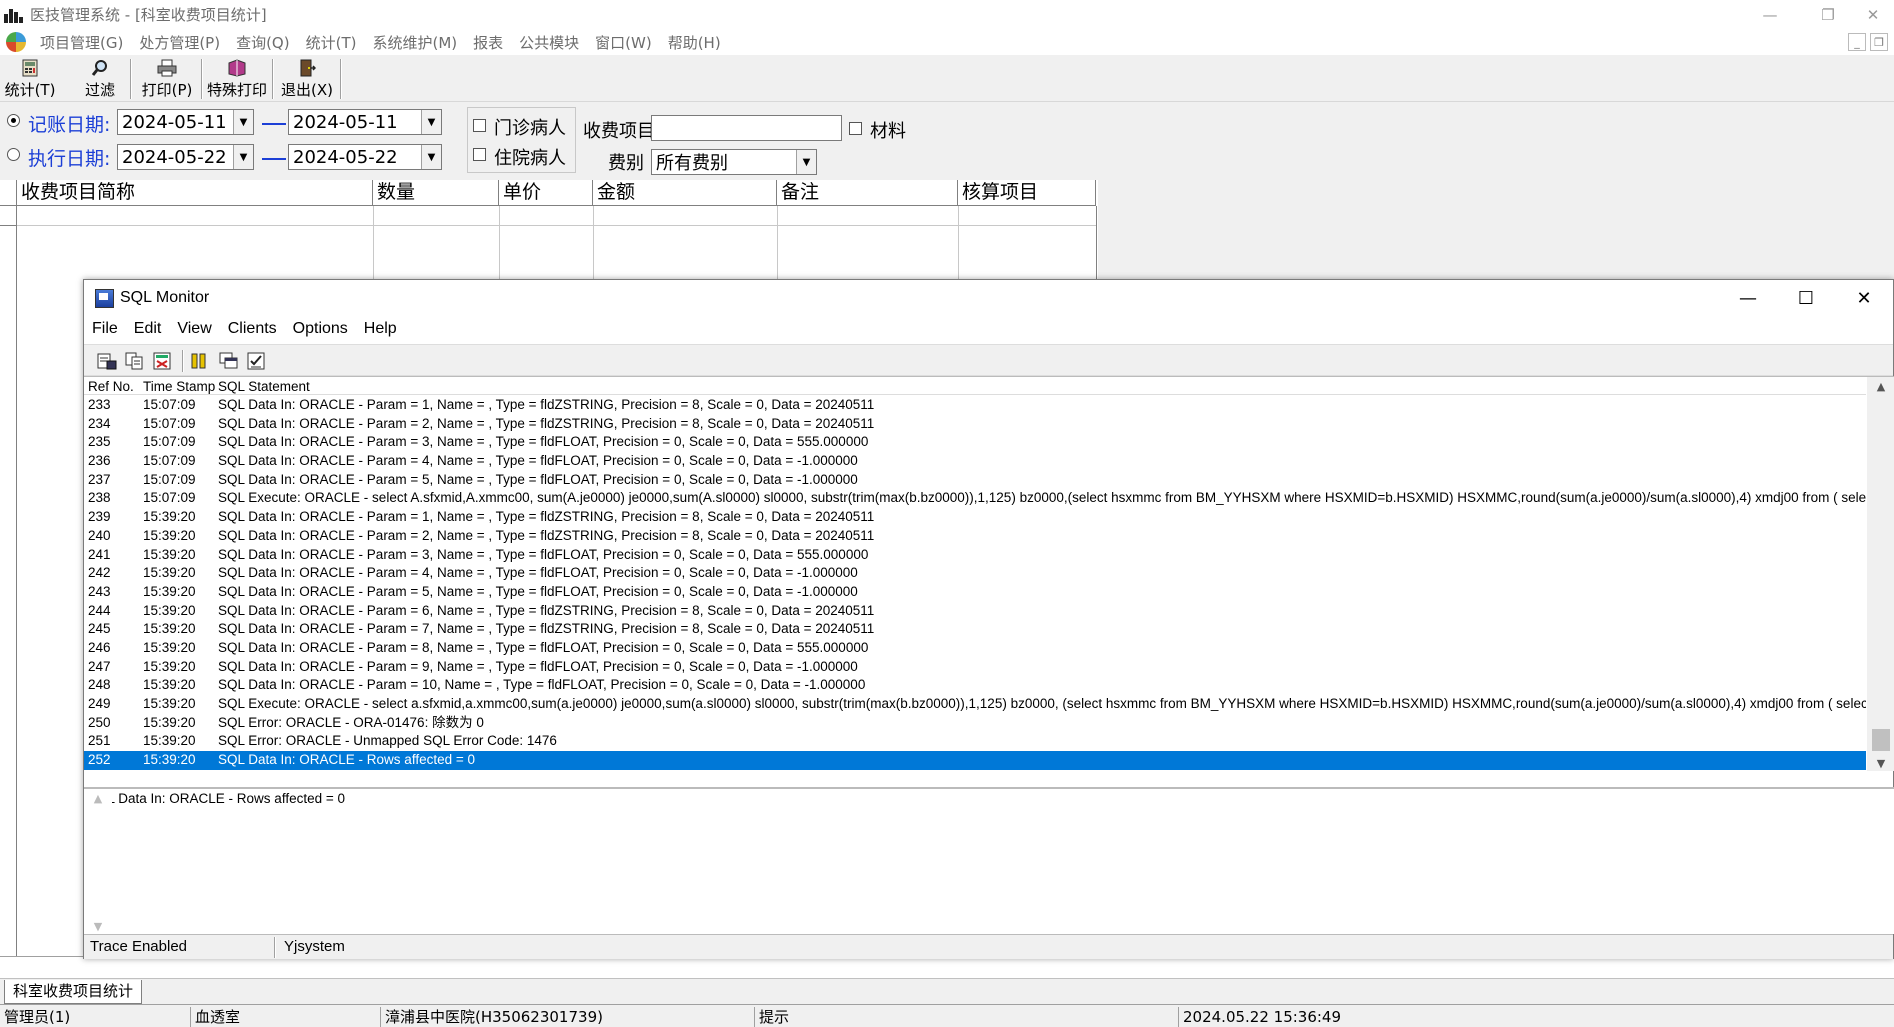 This screenshot has height=1027, width=1894. Describe the element at coordinates (30, 79) in the screenshot. I see `stats-button: 统计(T)` at that location.